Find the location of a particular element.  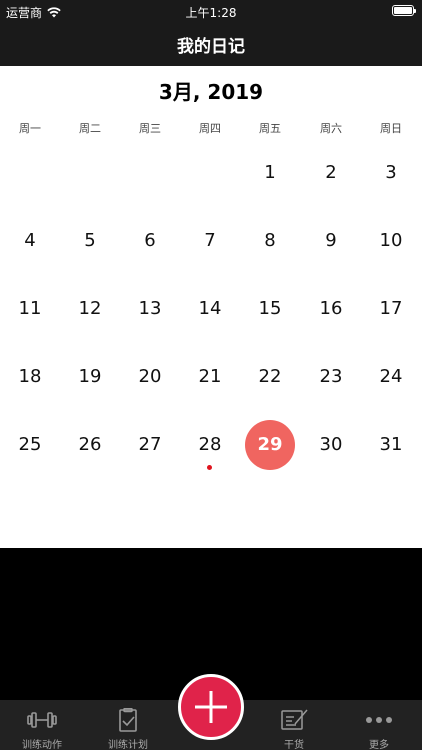

tab-articles: 干货 is located at coordinates (294, 725).